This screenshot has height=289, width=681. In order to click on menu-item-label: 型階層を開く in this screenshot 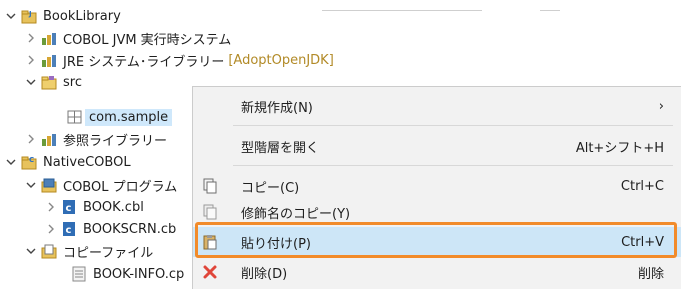, I will do `click(280, 148)`.